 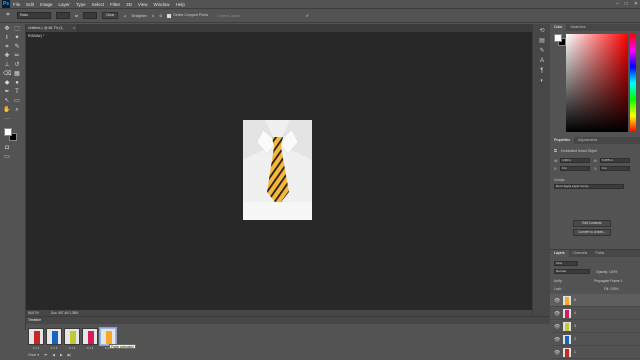 I want to click on screen-mode-icon: ▭, so click(x=7, y=157).